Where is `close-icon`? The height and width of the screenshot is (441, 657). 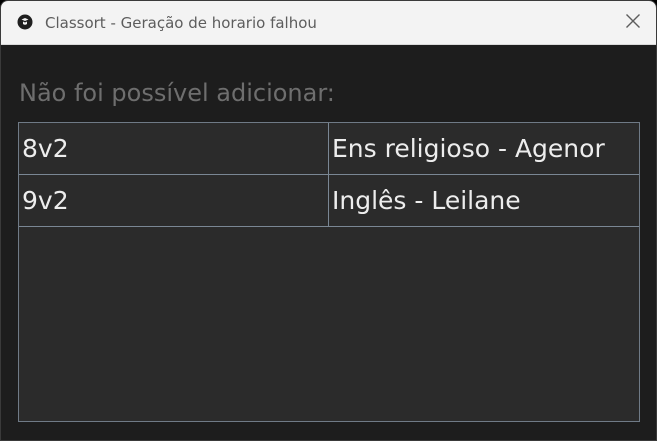 close-icon is located at coordinates (633, 23).